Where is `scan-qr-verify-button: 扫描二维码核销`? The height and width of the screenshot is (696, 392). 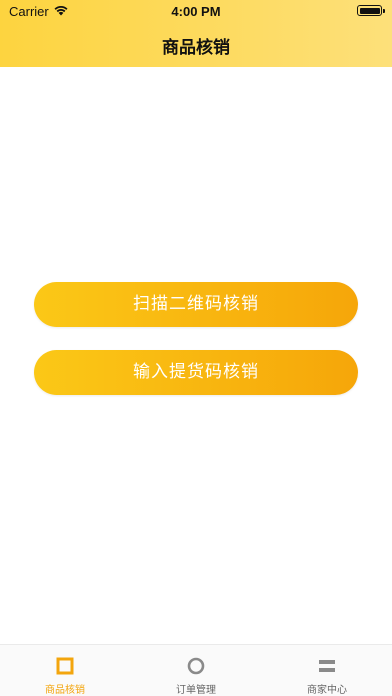 scan-qr-verify-button: 扫描二维码核销 is located at coordinates (196, 304).